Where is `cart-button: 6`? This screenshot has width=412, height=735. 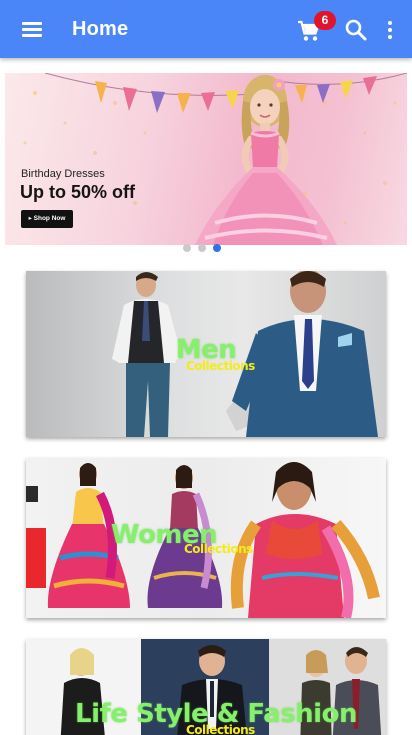 cart-button: 6 is located at coordinates (314, 28).